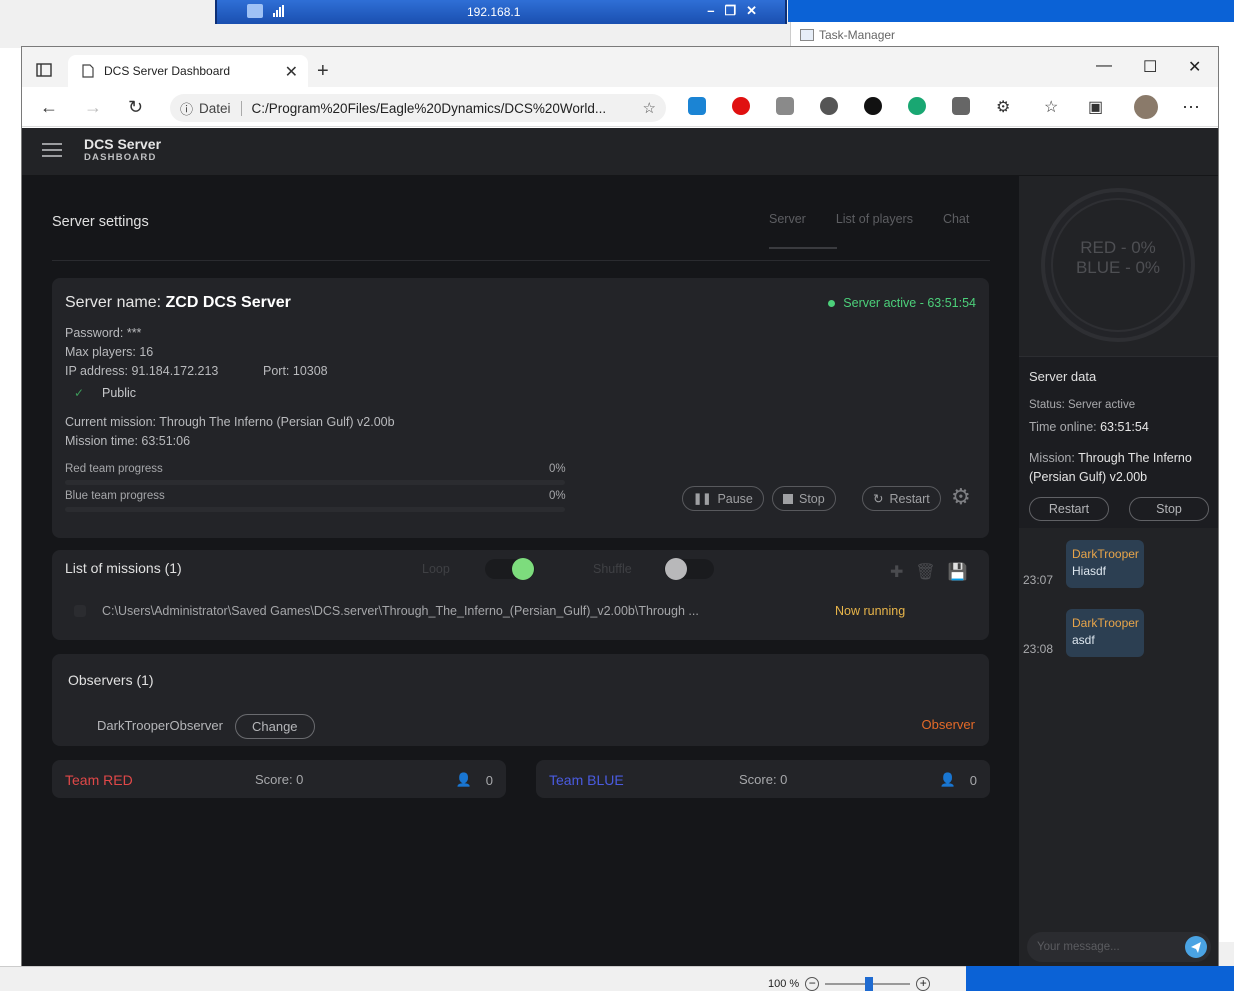  What do you see at coordinates (557, 469) in the screenshot?
I see `red-progress-value: 0%` at bounding box center [557, 469].